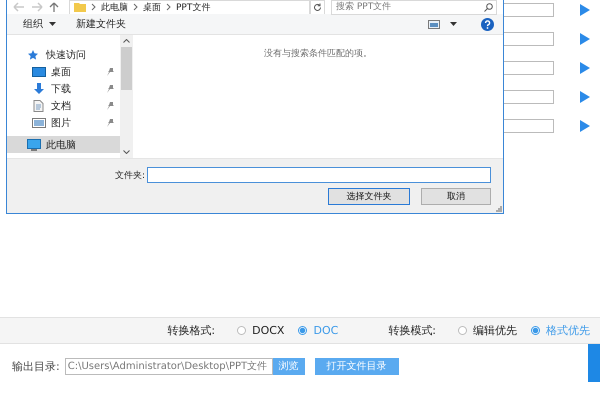 Image resolution: width=600 pixels, height=400 pixels. I want to click on scroll-down-icon, so click(126, 152).